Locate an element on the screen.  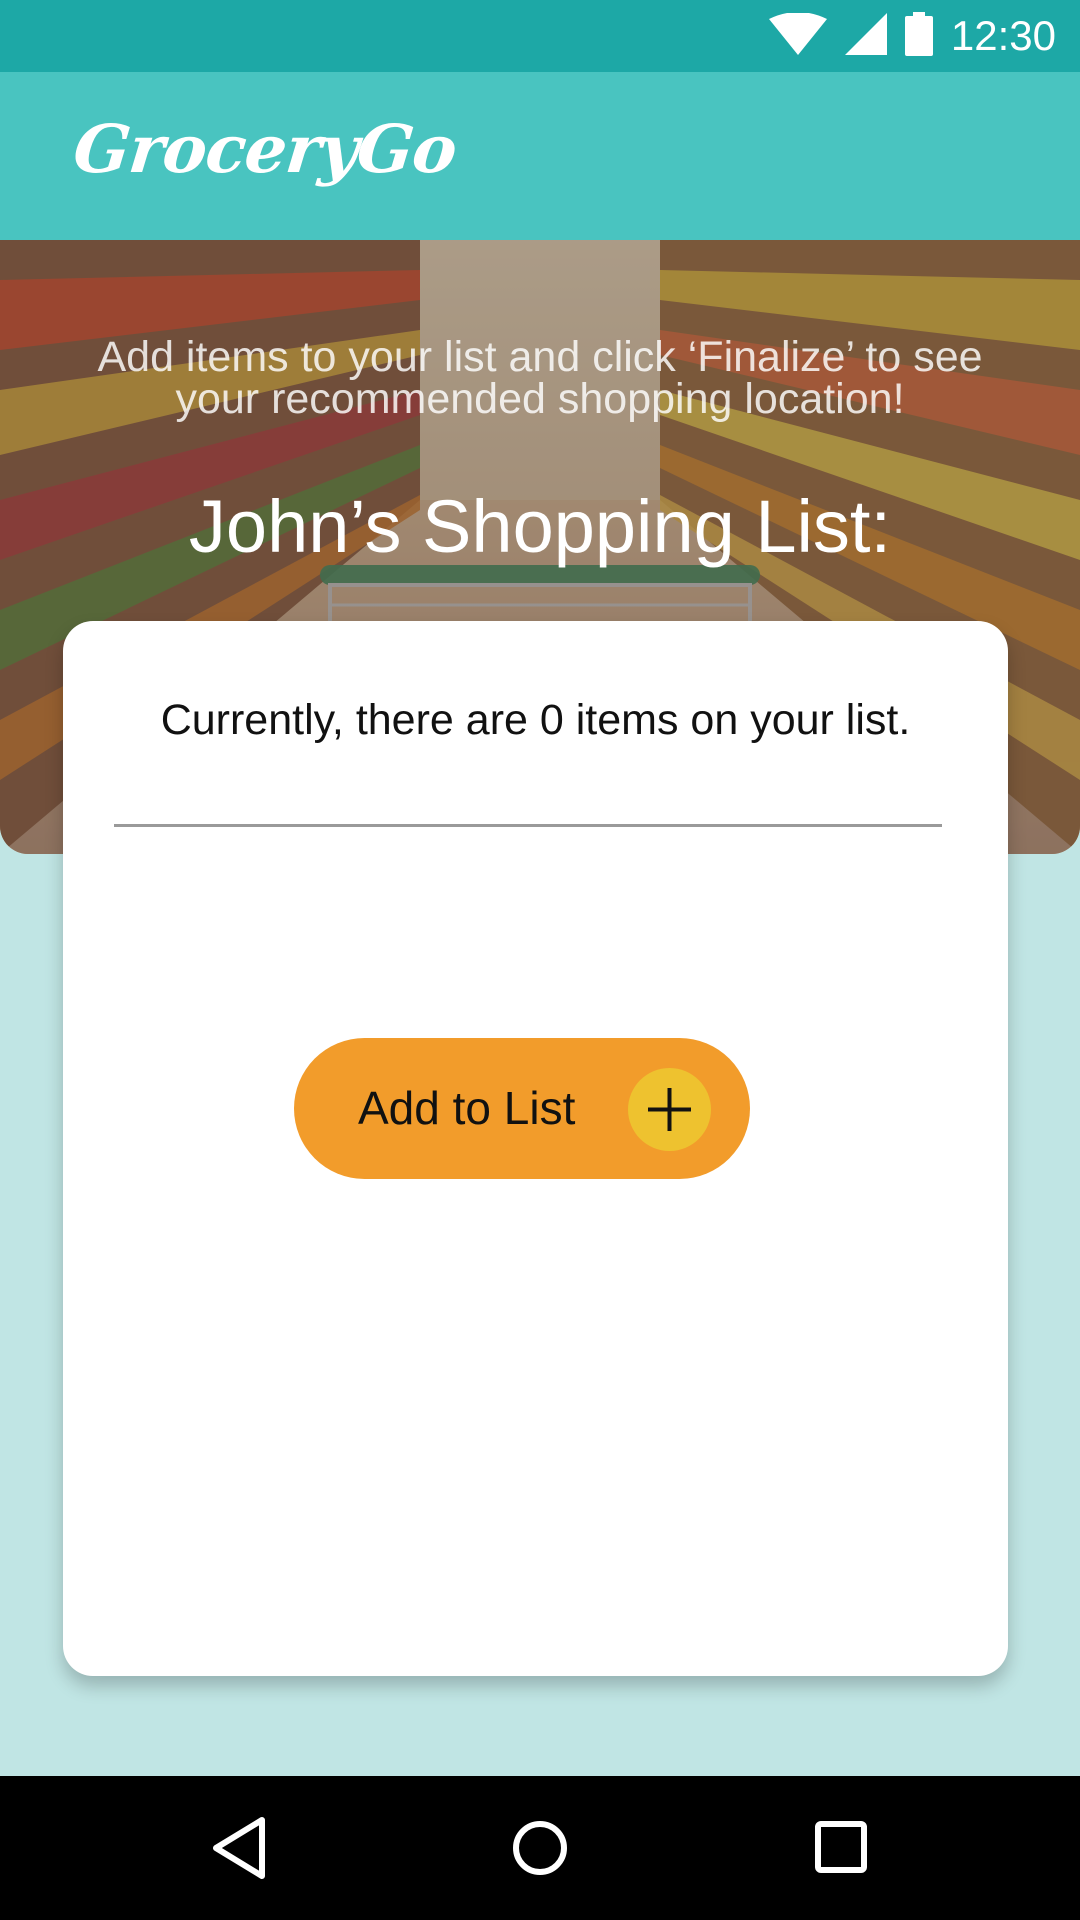
battery-icon is located at coordinates (918, 36).